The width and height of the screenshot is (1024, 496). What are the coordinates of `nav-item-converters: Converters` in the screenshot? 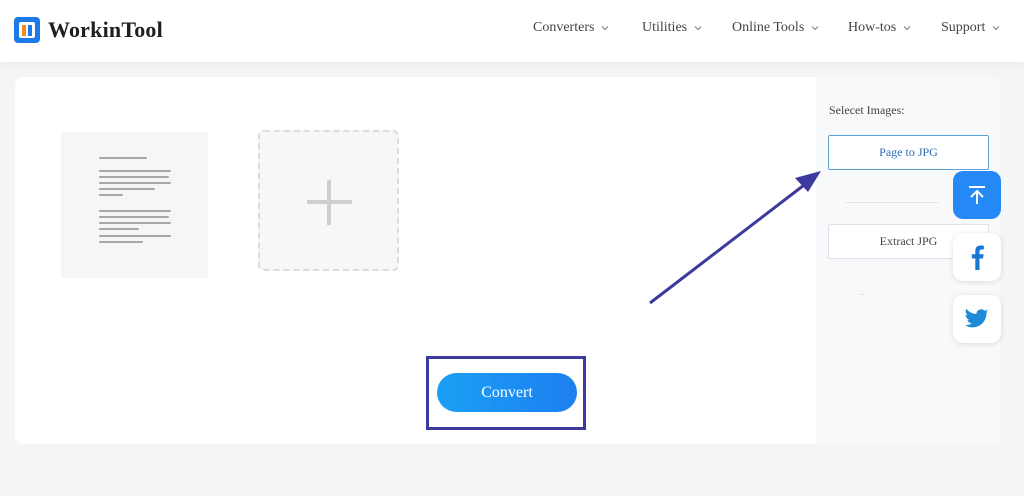 It's located at (571, 28).